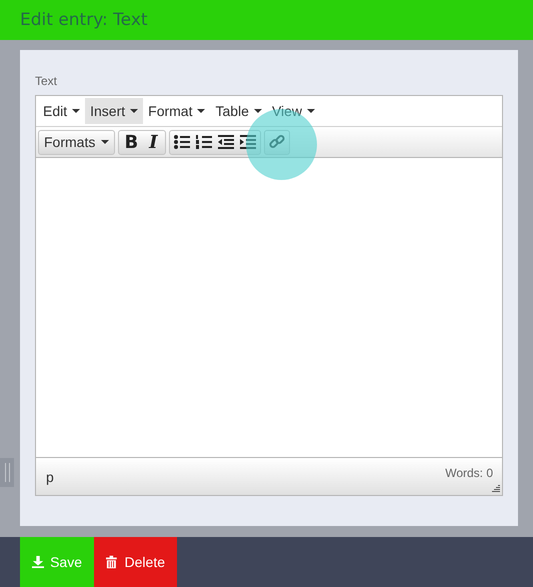 The height and width of the screenshot is (587, 533). I want to click on outdent-icon, so click(226, 142).